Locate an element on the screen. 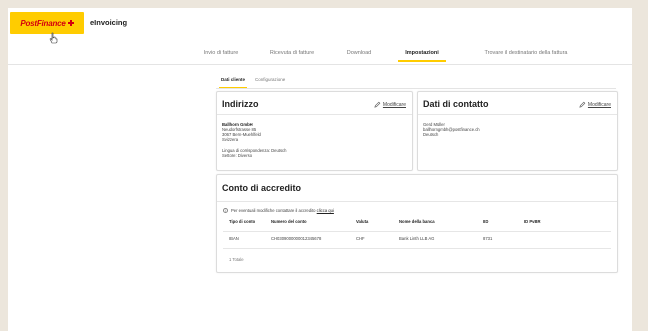  info-icon: i is located at coordinates (225, 210).